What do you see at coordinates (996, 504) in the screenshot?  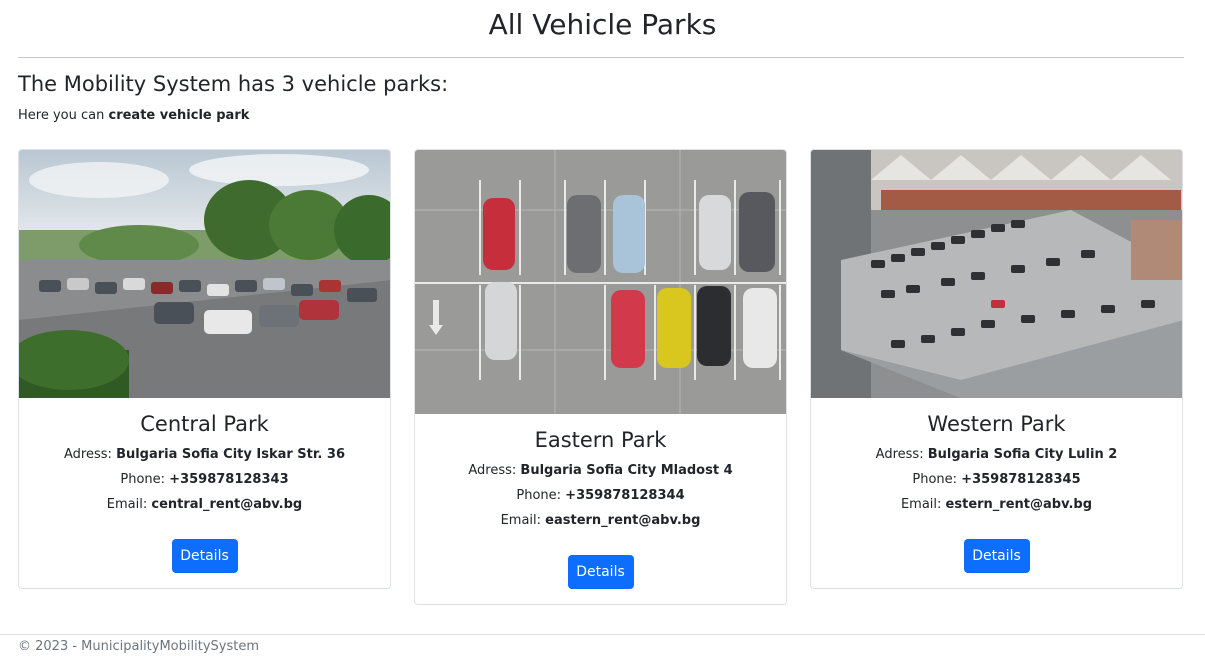 I see `park-email: Email: estern_rent@abv.bg` at bounding box center [996, 504].